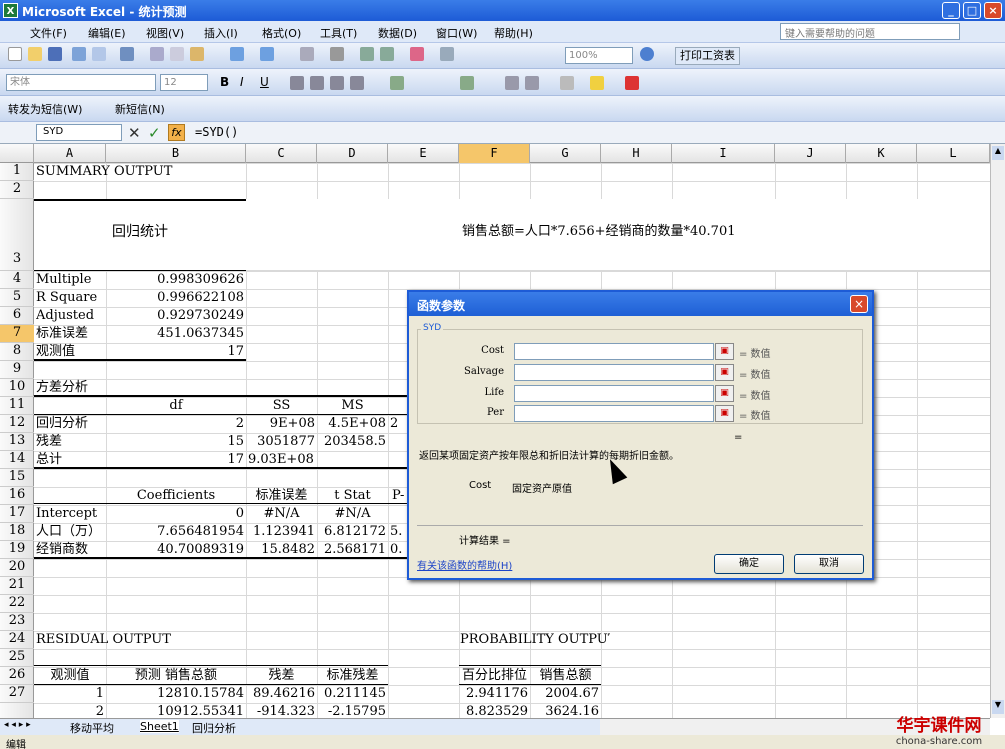 The width and height of the screenshot is (1005, 749). What do you see at coordinates (829, 564) in the screenshot?
I see `cancel-button: 取消` at bounding box center [829, 564].